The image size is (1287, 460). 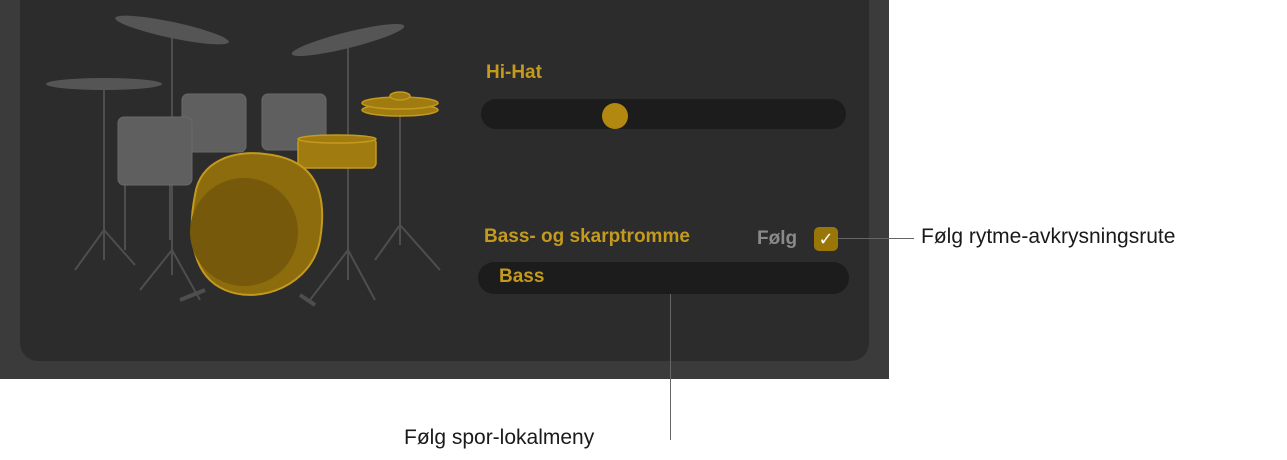 I want to click on bass-snare-label: Bass- og skarptromme, so click(x=587, y=236).